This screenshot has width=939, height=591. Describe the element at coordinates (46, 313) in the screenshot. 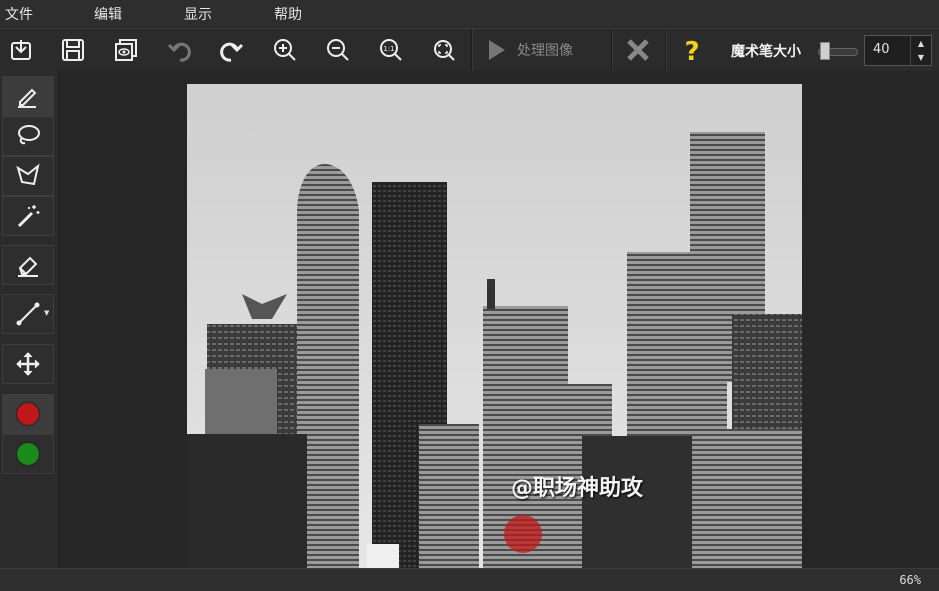

I see `line-tool-dropdown-icon: ▼` at that location.